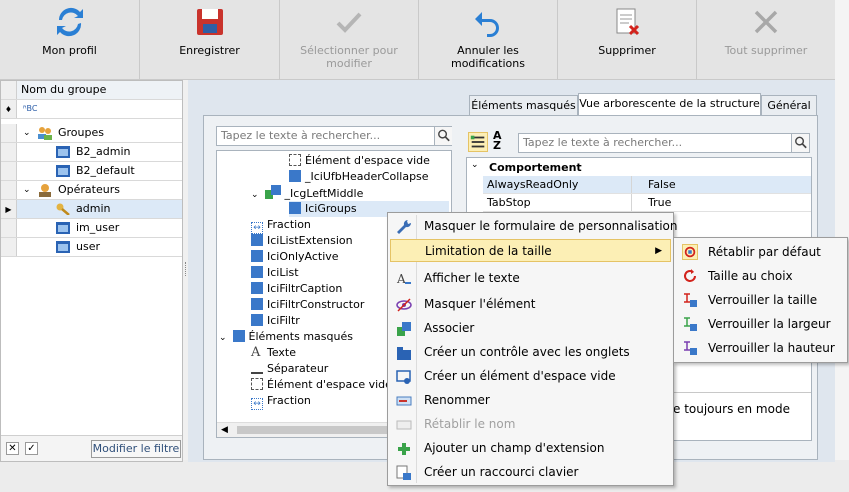 The image size is (849, 492). Describe the element at coordinates (91, 133) in the screenshot. I see `tree-row-groupes: ⌄ Groupes` at that location.